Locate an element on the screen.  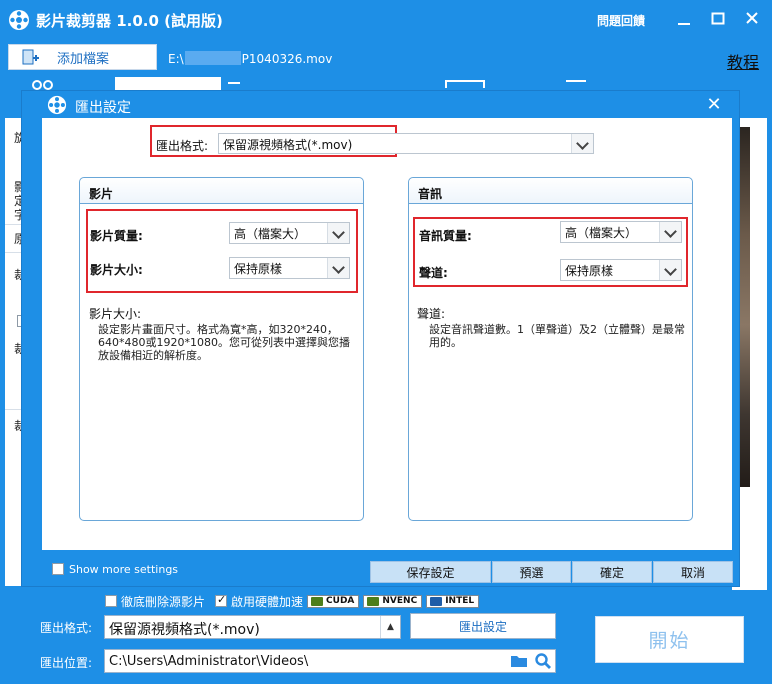
add-file-label: 添加檔案 is located at coordinates (83, 59).